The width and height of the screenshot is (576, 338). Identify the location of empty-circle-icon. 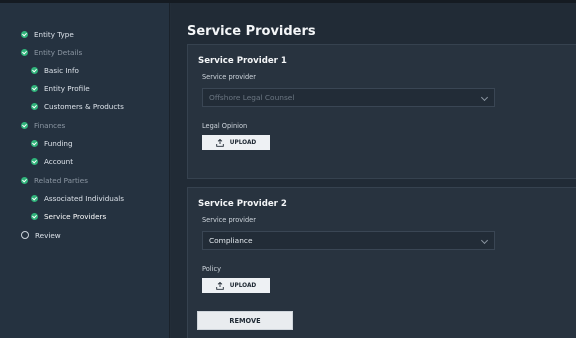
(25, 235).